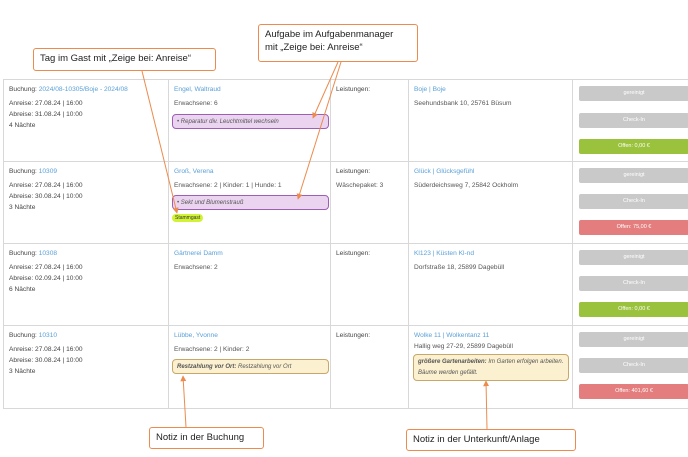  I want to click on arrow-booking-note, so click(183, 401).